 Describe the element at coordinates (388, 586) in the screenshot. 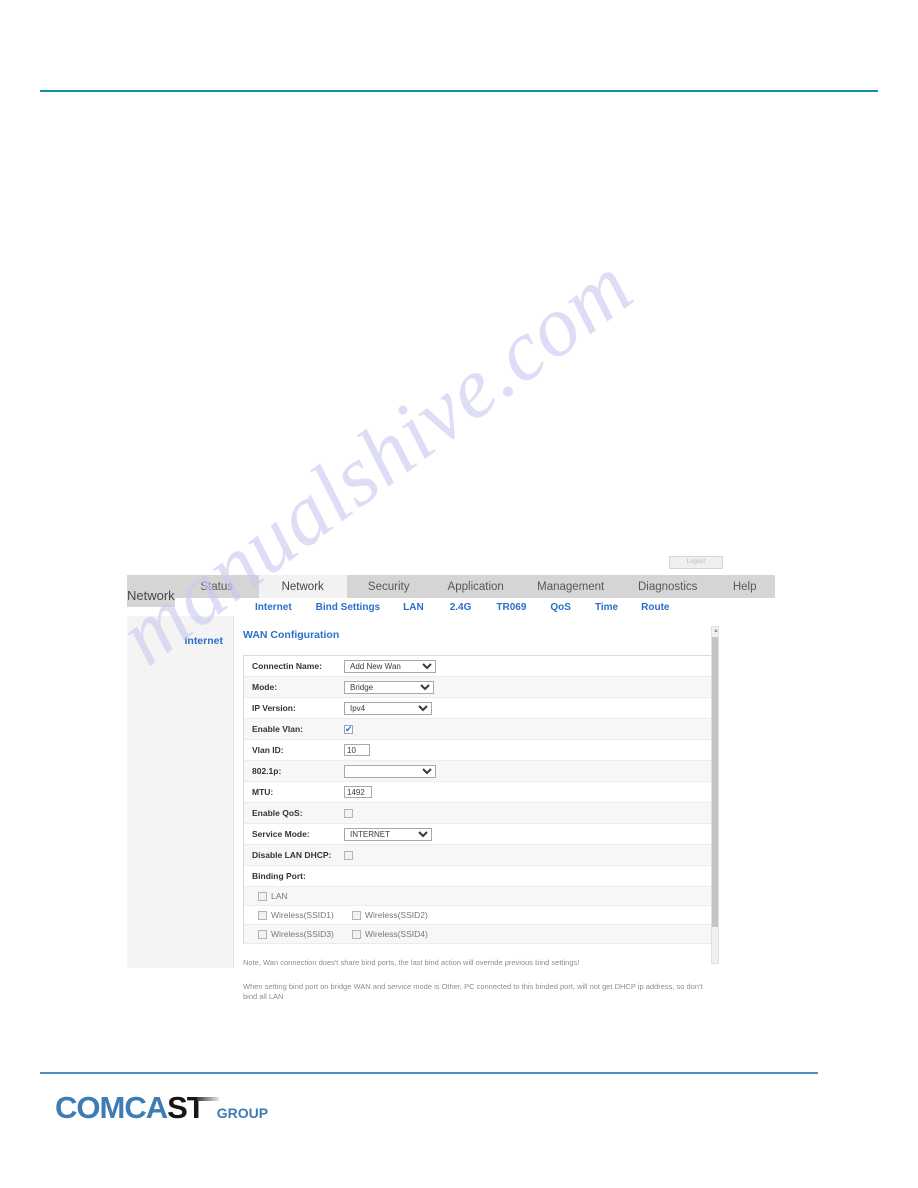

I see `tab-security: Security` at that location.